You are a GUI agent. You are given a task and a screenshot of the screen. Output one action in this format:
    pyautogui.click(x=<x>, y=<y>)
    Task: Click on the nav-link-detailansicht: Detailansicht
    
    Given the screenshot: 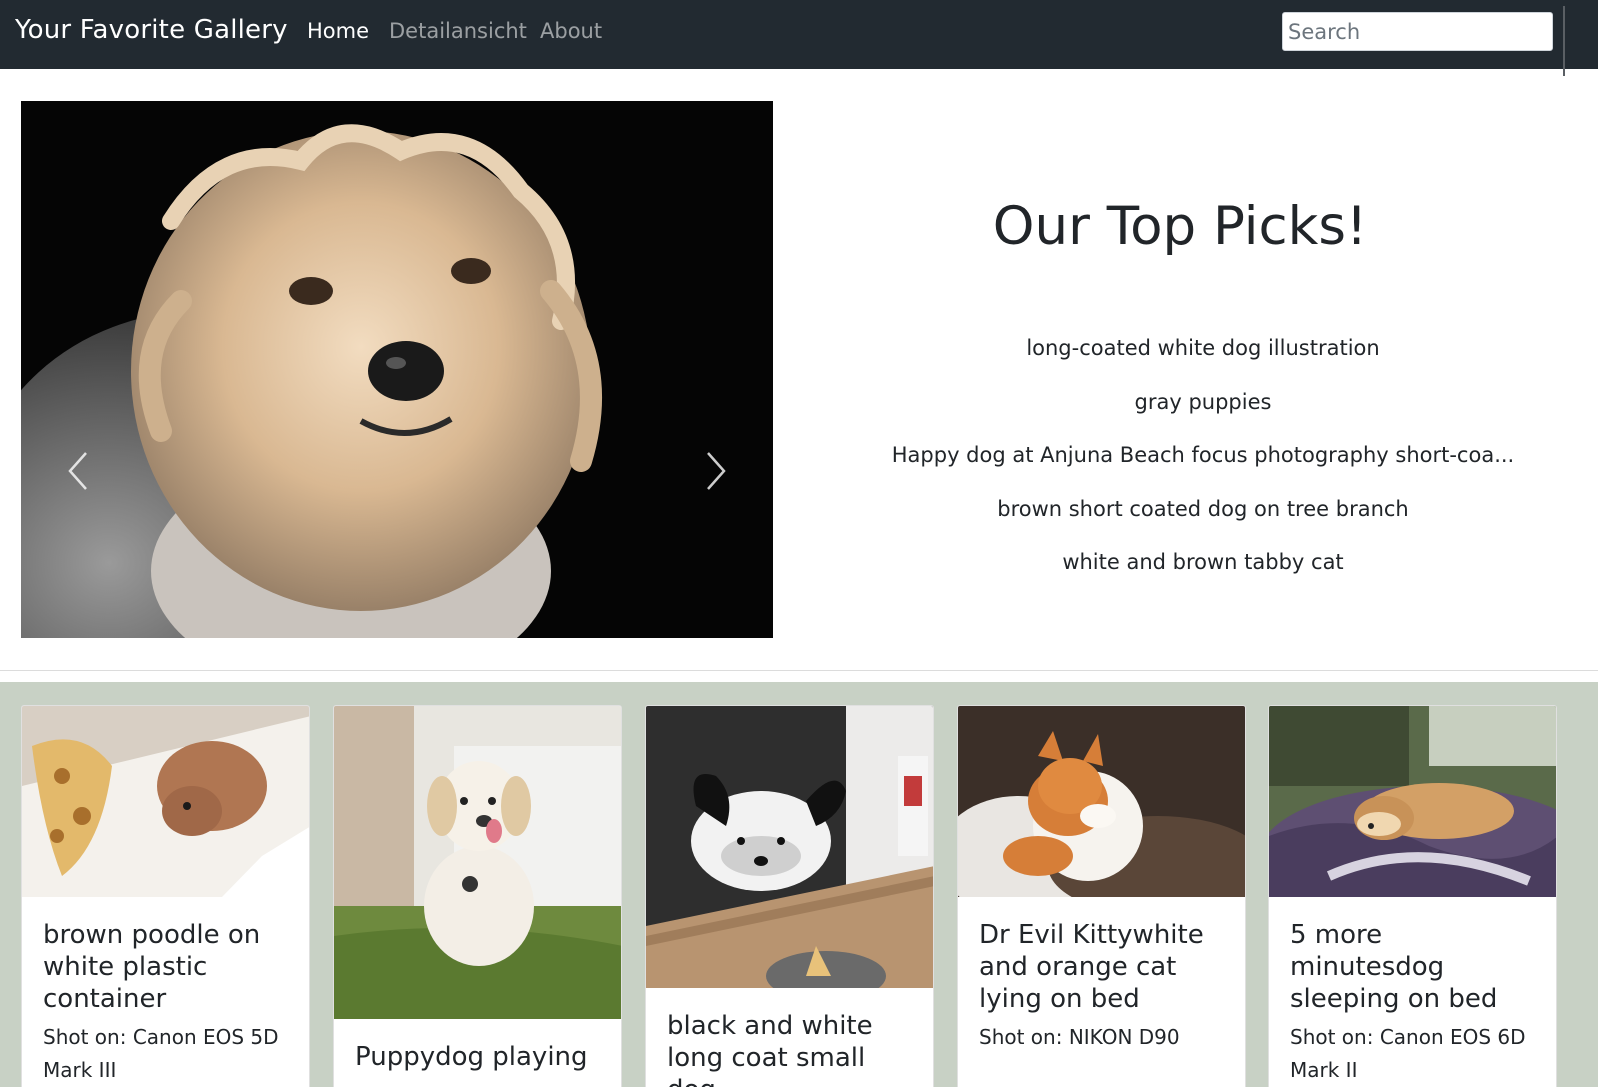 What is the action you would take?
    pyautogui.click(x=458, y=31)
    